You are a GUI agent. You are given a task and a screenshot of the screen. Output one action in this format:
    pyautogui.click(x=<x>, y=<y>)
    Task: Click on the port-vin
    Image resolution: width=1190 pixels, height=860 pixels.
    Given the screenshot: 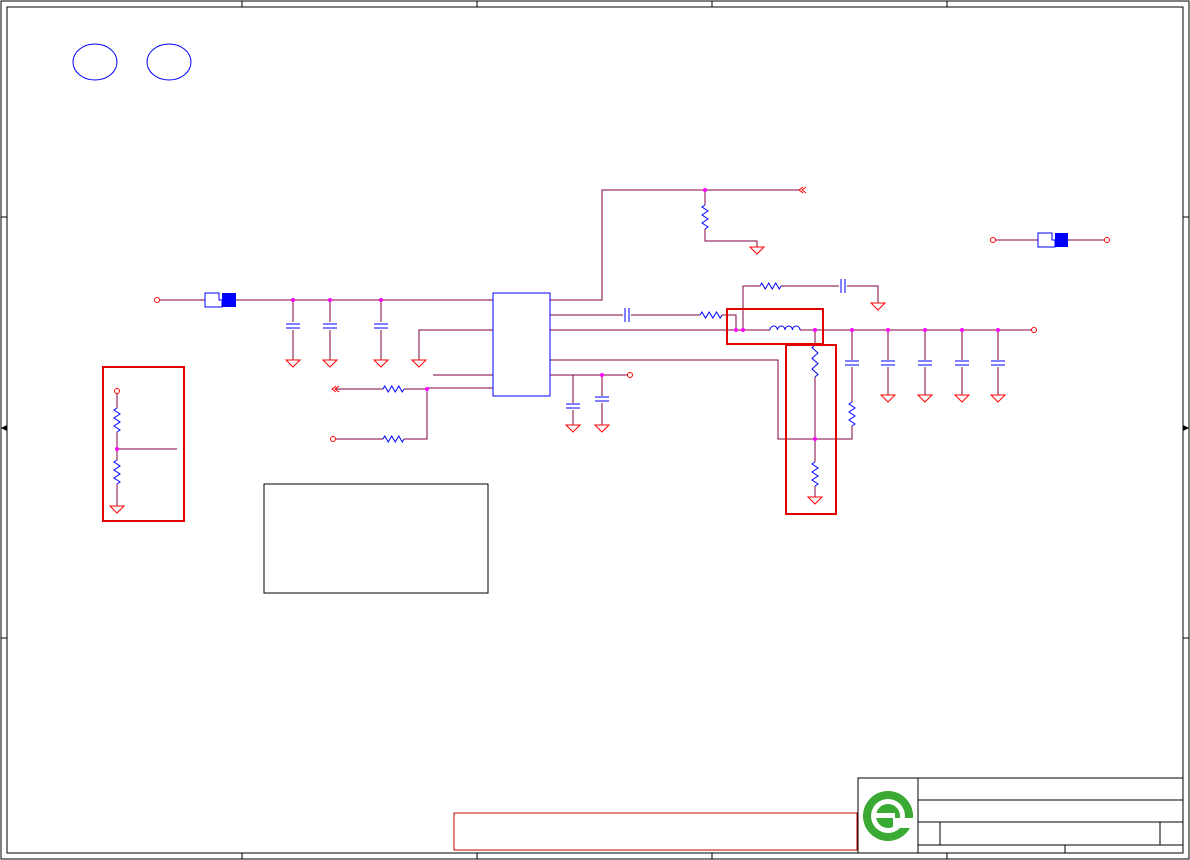 What is the action you would take?
    pyautogui.click(x=157, y=300)
    